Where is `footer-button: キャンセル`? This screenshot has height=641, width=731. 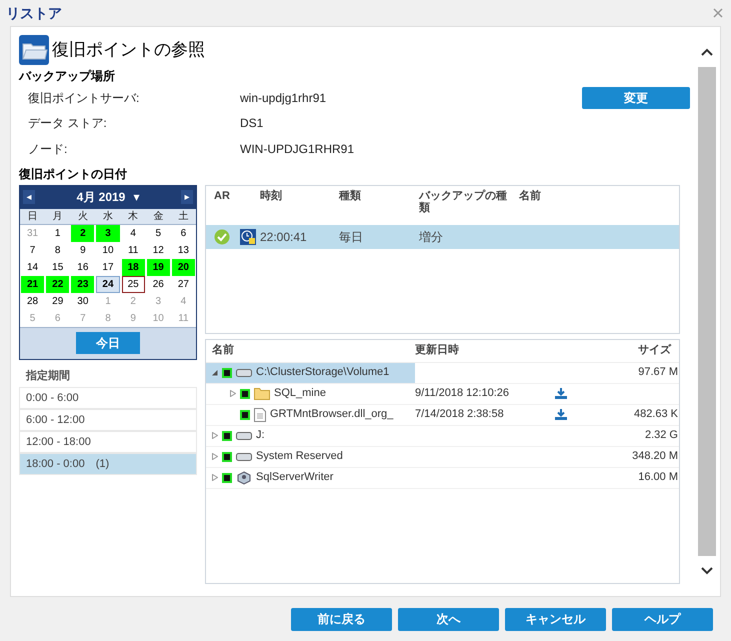 footer-button: キャンセル is located at coordinates (555, 619).